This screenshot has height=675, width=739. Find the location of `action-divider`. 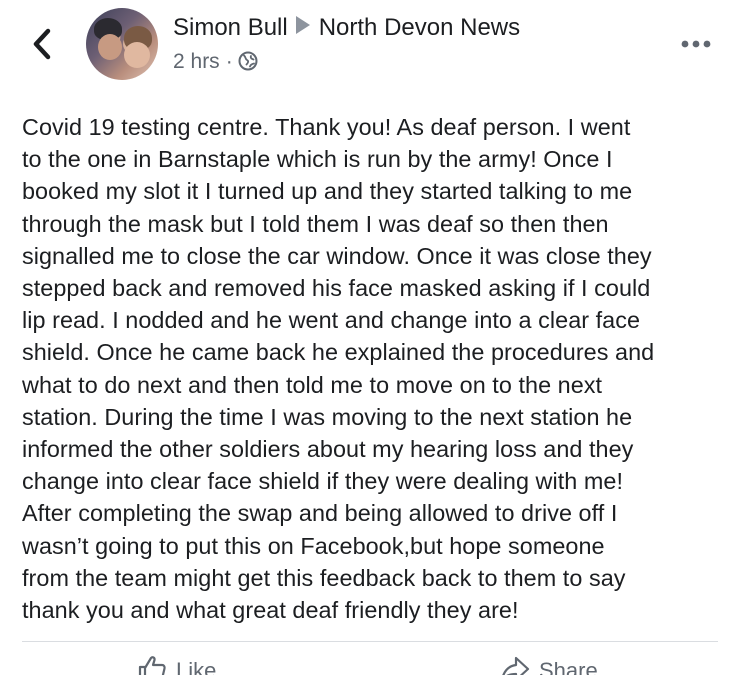

action-divider is located at coordinates (370, 641).